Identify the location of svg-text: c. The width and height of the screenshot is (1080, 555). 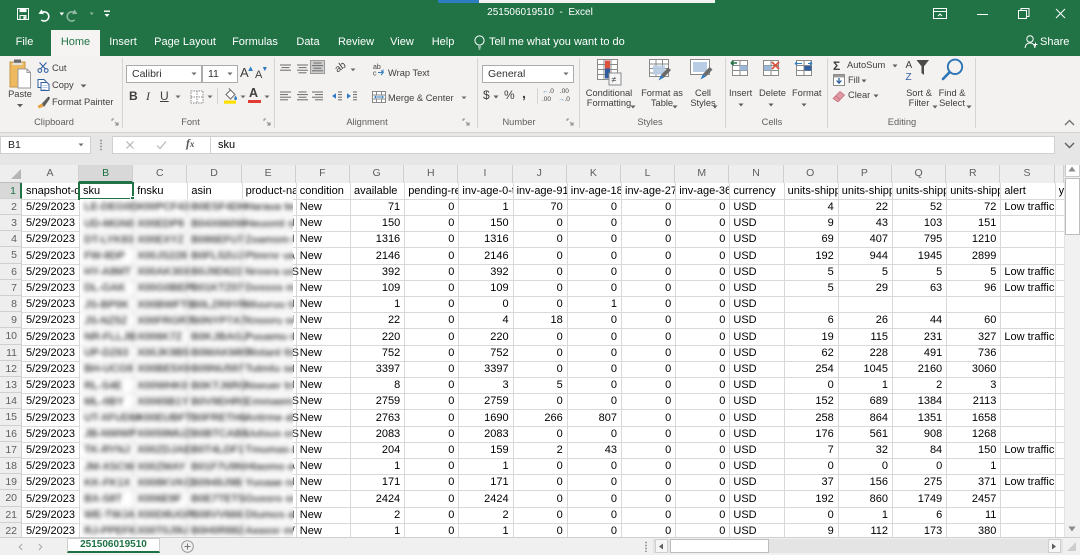
(375, 74).